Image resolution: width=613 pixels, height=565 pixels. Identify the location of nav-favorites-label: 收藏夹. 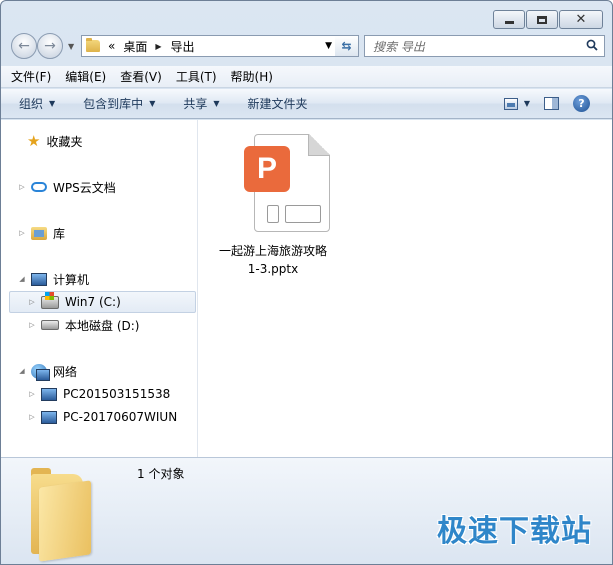
(64, 141).